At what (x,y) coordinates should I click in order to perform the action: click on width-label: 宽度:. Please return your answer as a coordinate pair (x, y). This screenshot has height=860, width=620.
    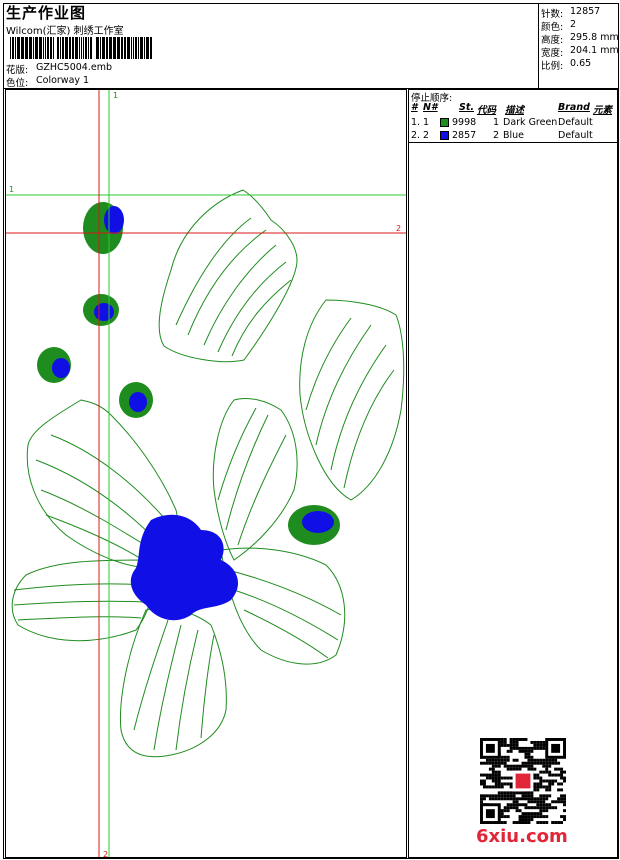
    Looking at the image, I should click on (552, 53).